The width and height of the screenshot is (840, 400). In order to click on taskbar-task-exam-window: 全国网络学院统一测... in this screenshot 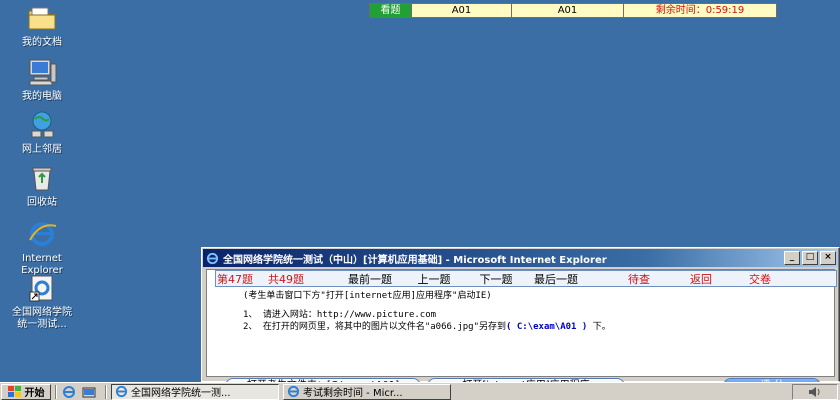, I will do `click(195, 391)`.